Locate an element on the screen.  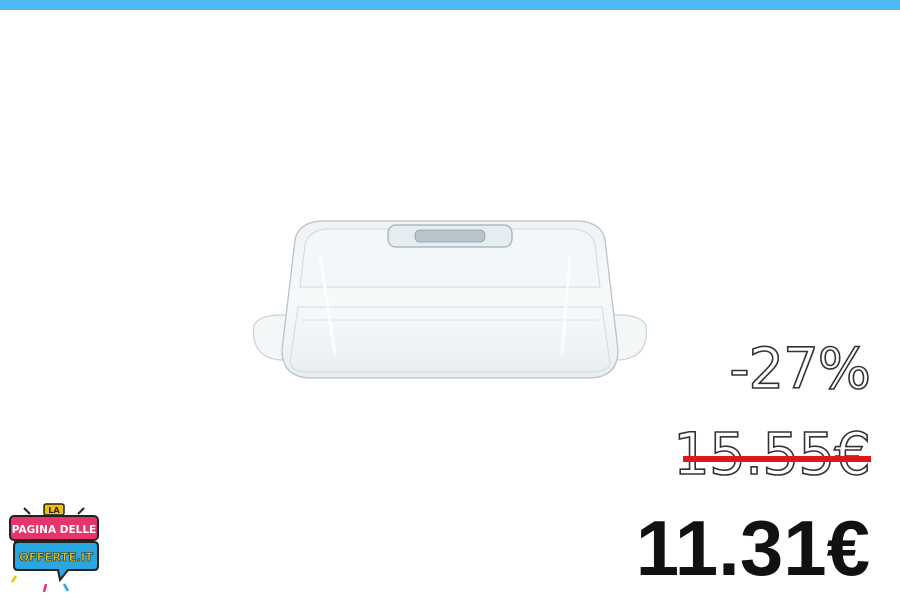
old-price-strikethrough is located at coordinates (777, 459).